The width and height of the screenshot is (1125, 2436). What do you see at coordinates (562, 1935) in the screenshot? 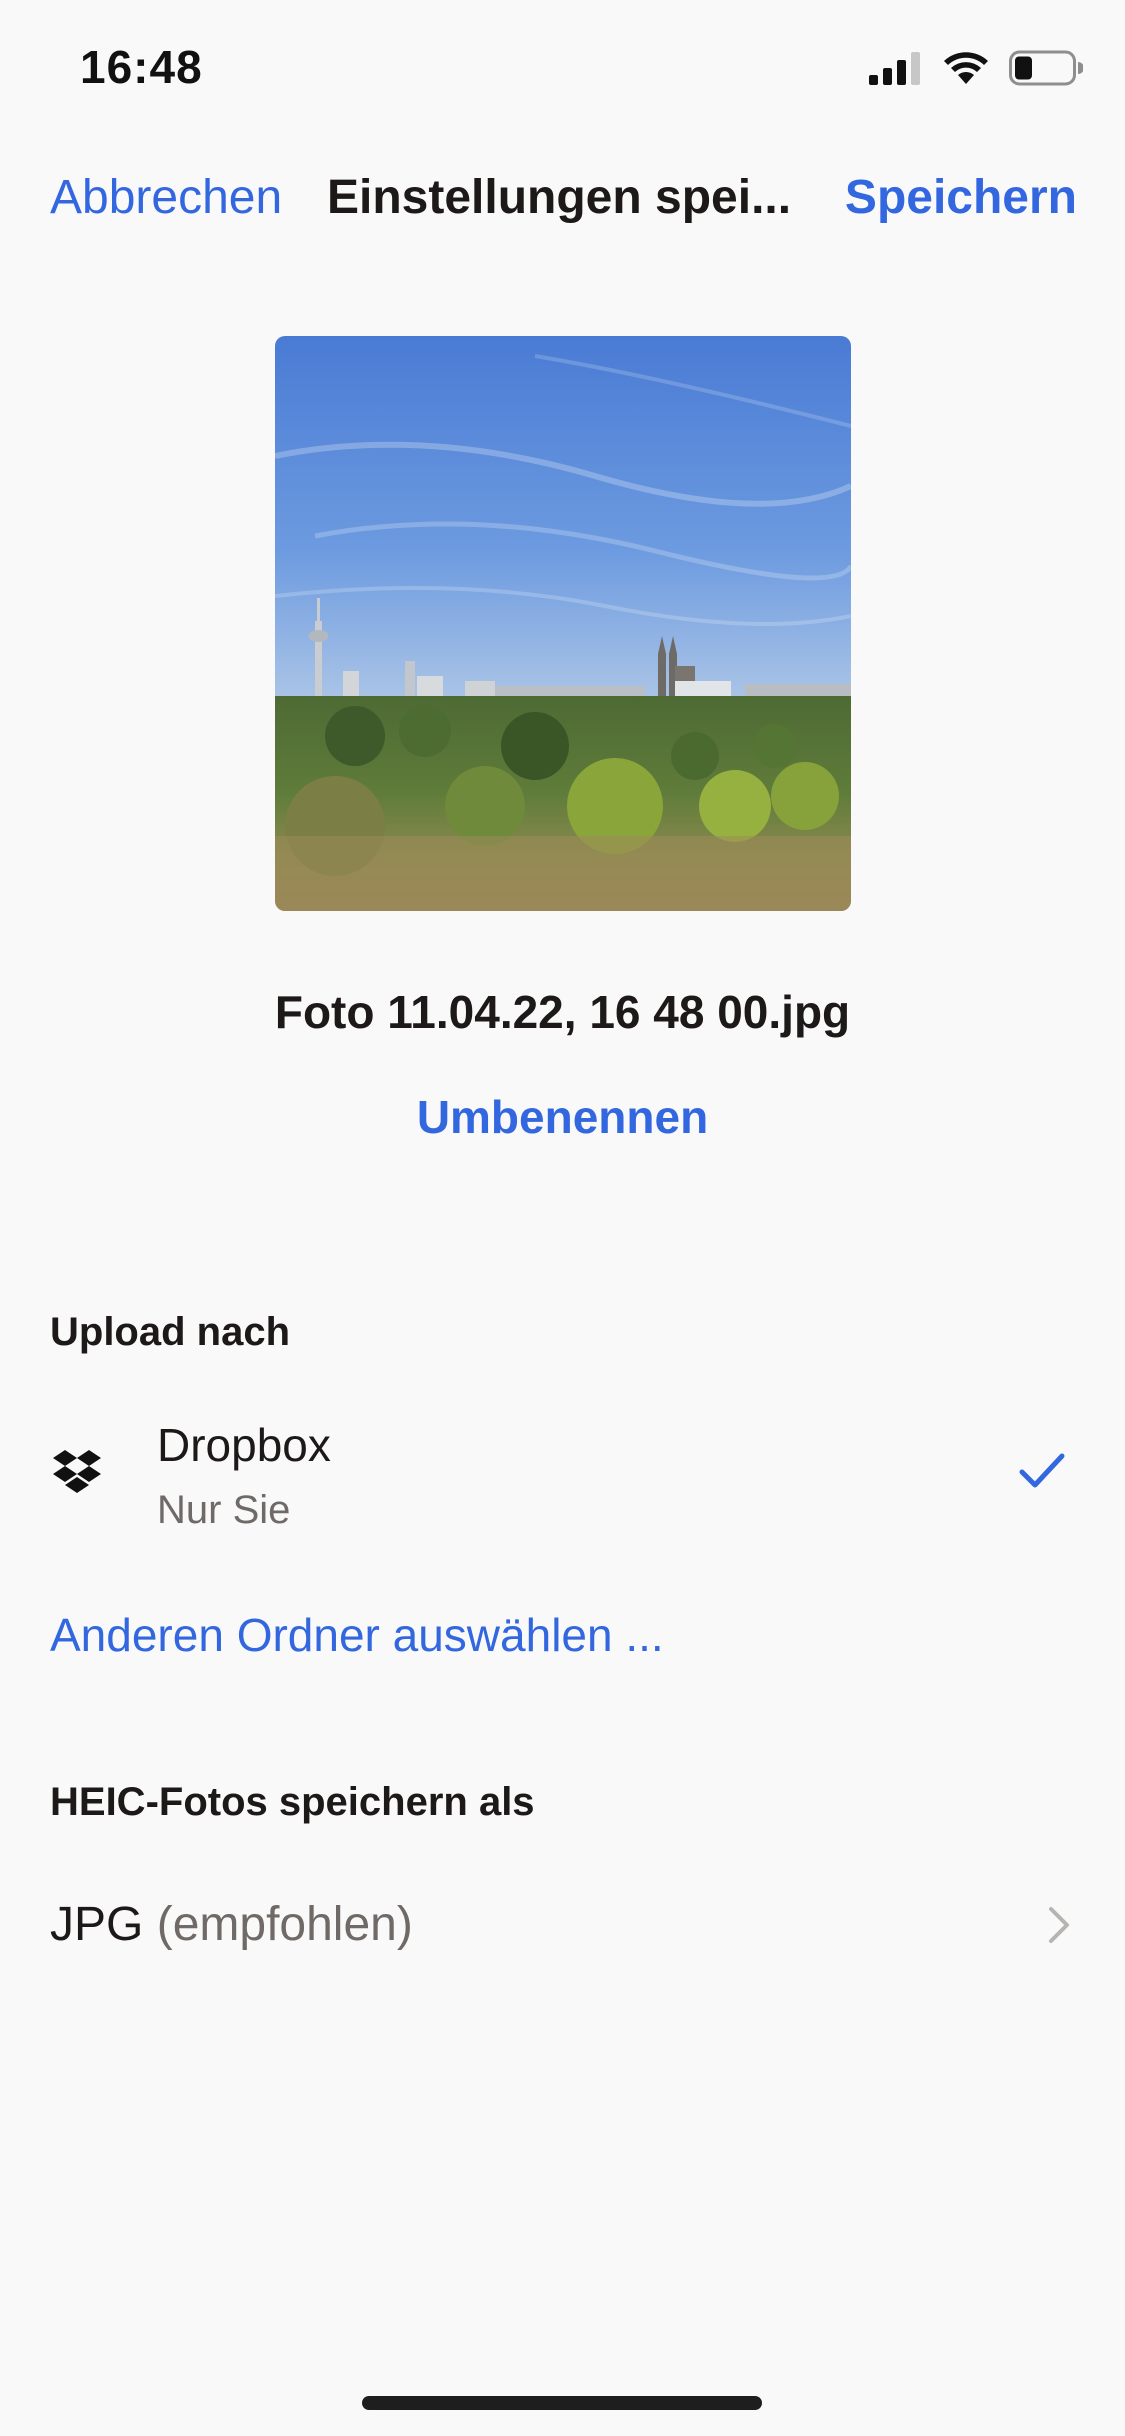
I see `heic-format-selector: JPG (empfohlen)` at bounding box center [562, 1935].